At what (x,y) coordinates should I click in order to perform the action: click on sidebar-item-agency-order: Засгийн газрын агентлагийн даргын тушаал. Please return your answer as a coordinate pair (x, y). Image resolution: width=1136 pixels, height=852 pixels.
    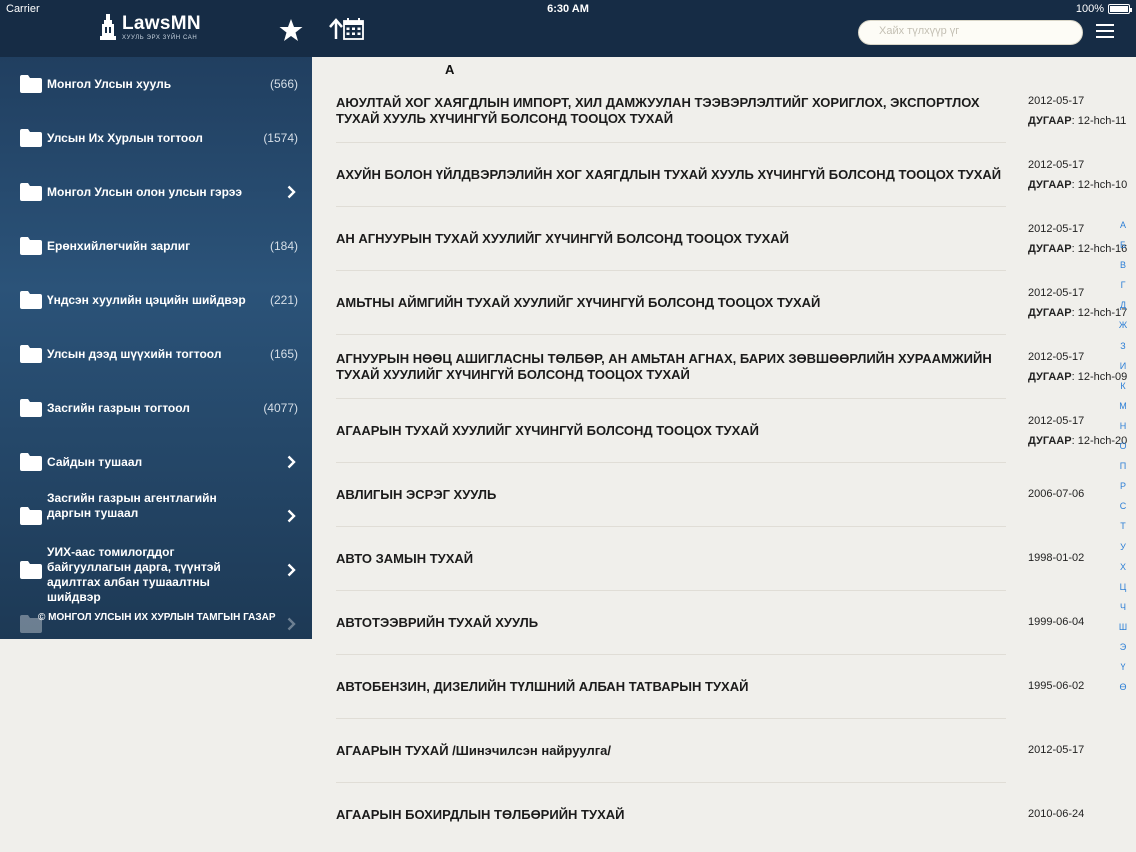
    Looking at the image, I should click on (156, 516).